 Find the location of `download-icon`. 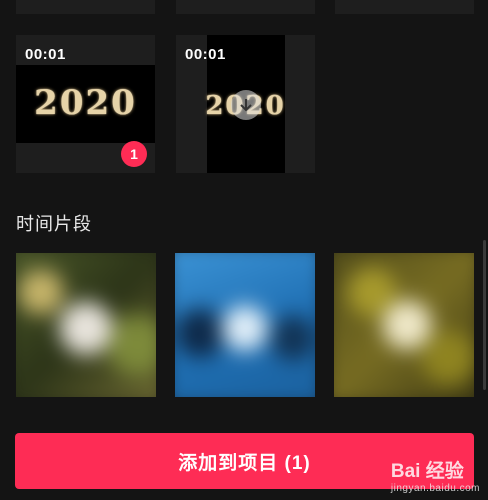

download-icon is located at coordinates (246, 105).